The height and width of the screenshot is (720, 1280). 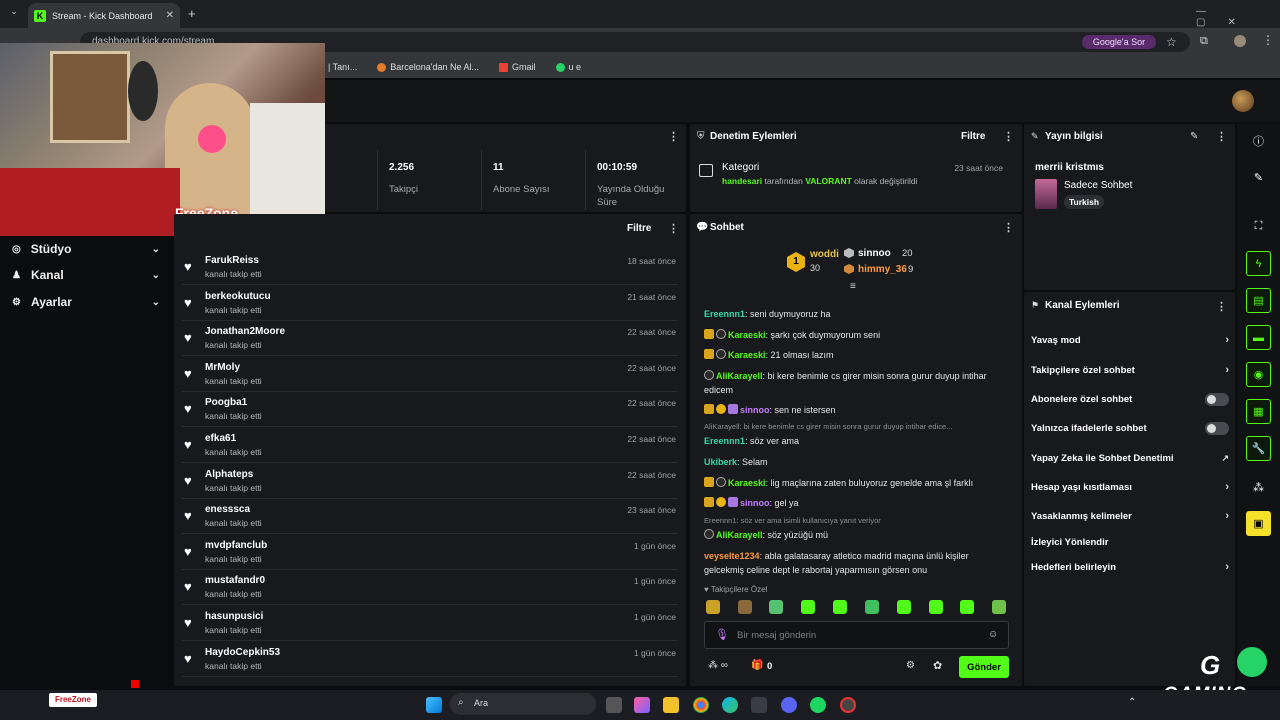 I want to click on follower-name: HaydoCepkin53, so click(x=242, y=652).